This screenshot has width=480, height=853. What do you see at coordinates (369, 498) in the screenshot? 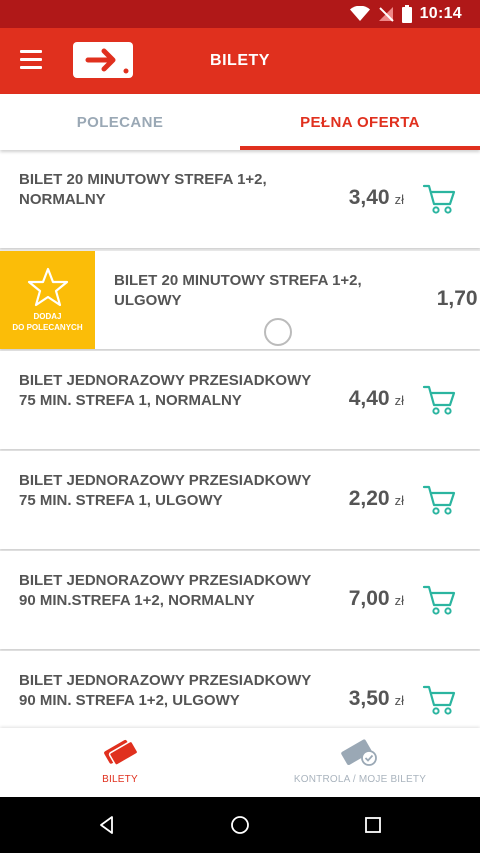
I see `price-value: 2,20` at bounding box center [369, 498].